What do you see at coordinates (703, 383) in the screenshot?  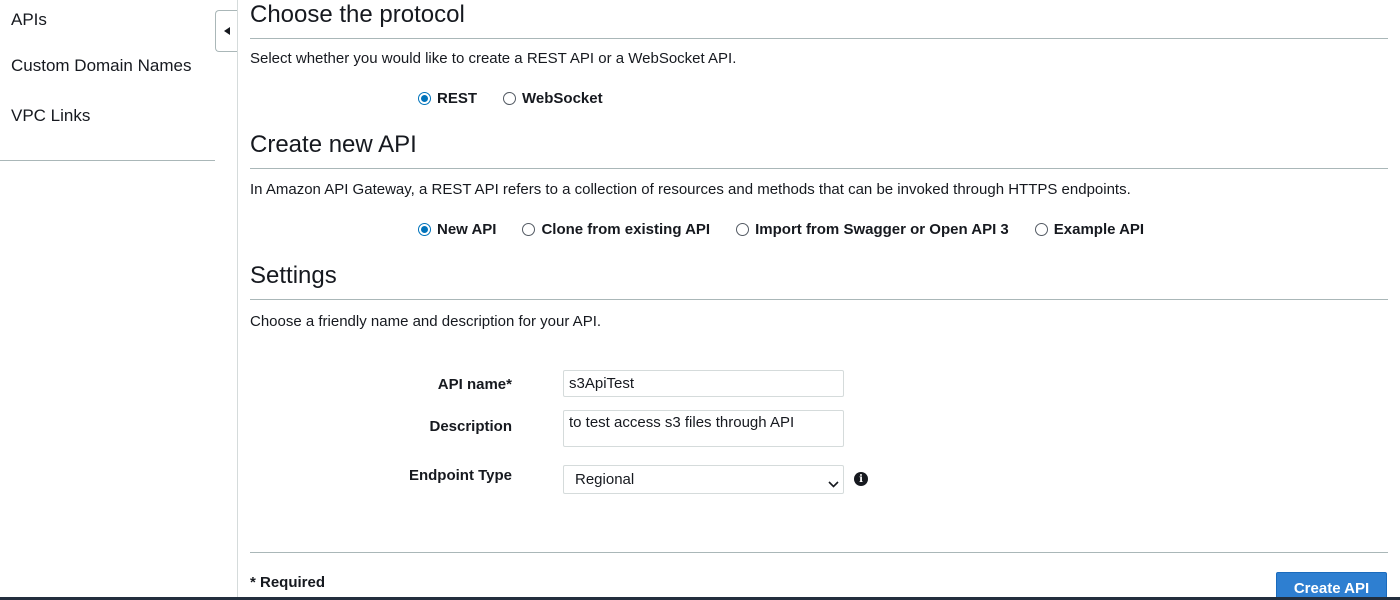 I see `api-name-input` at bounding box center [703, 383].